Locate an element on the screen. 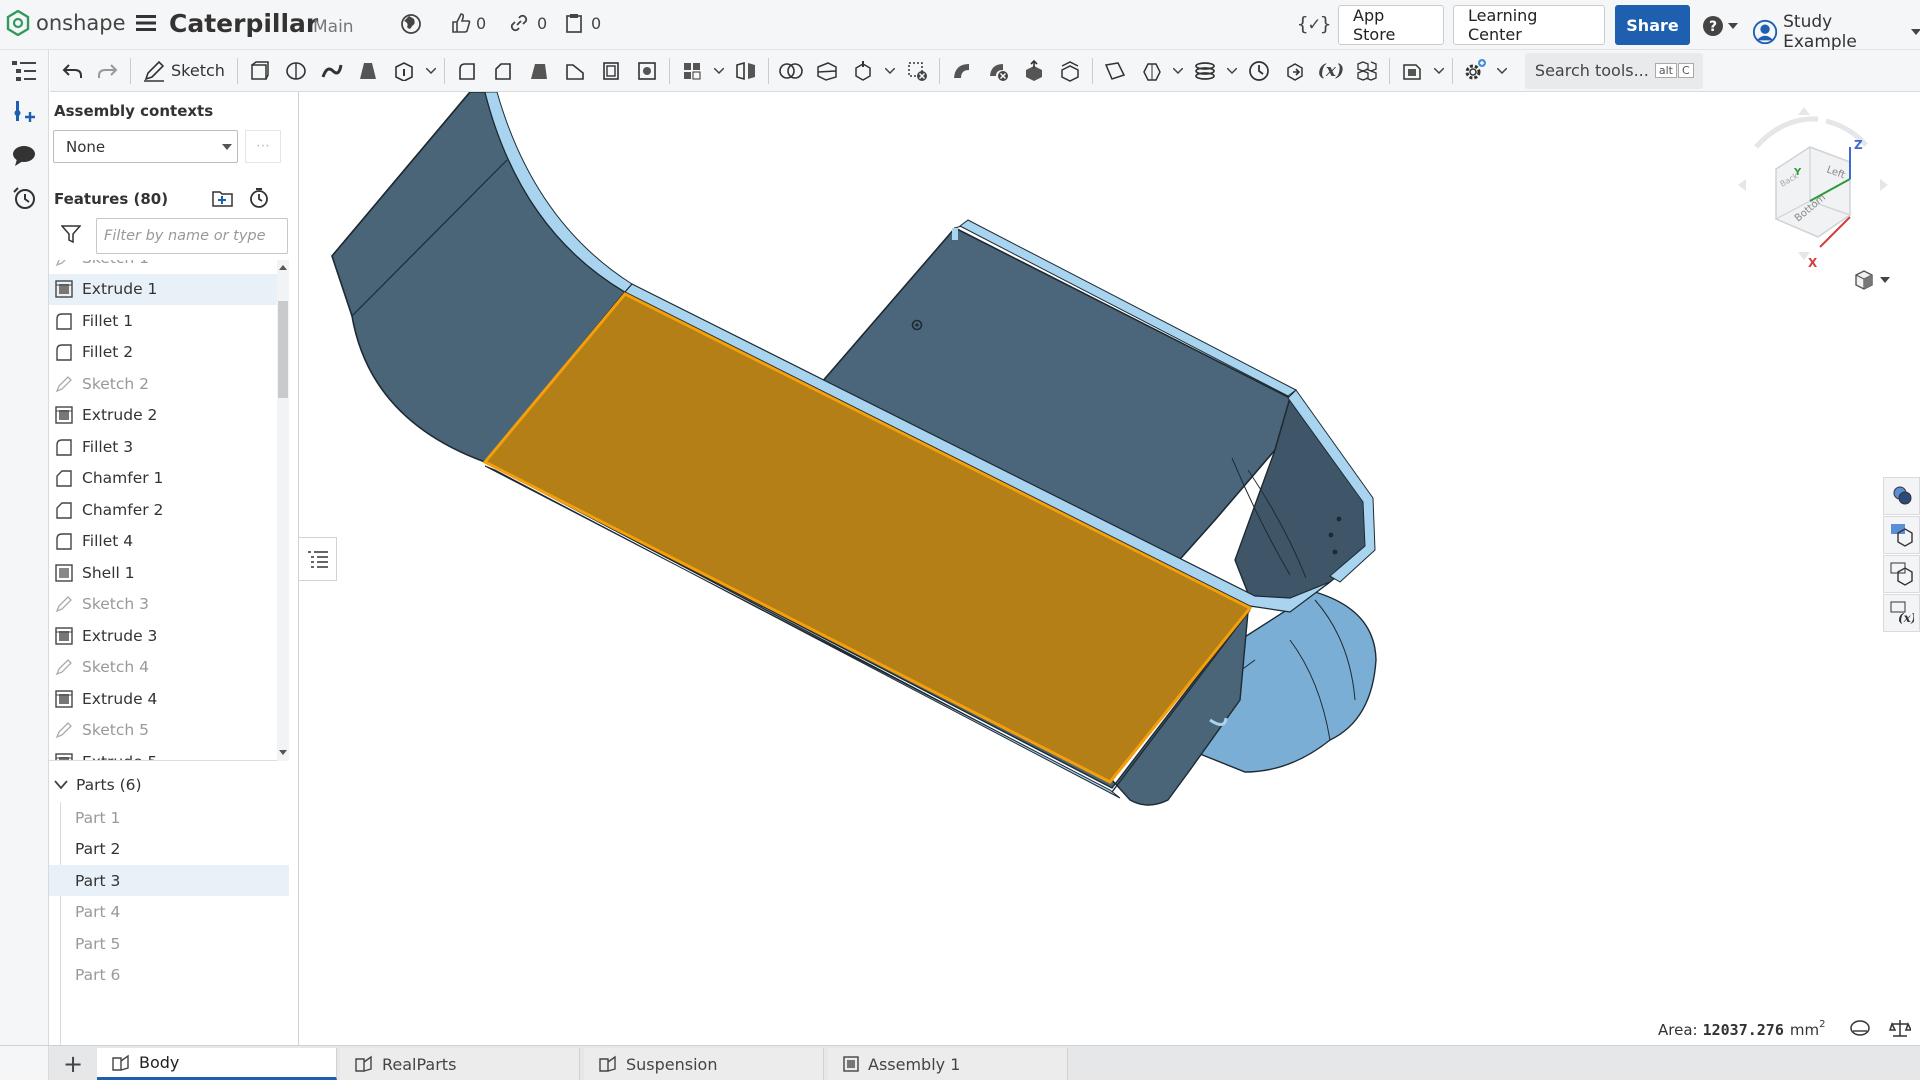 The height and width of the screenshot is (1080, 1920). fillet-icon is located at coordinates (467, 71).